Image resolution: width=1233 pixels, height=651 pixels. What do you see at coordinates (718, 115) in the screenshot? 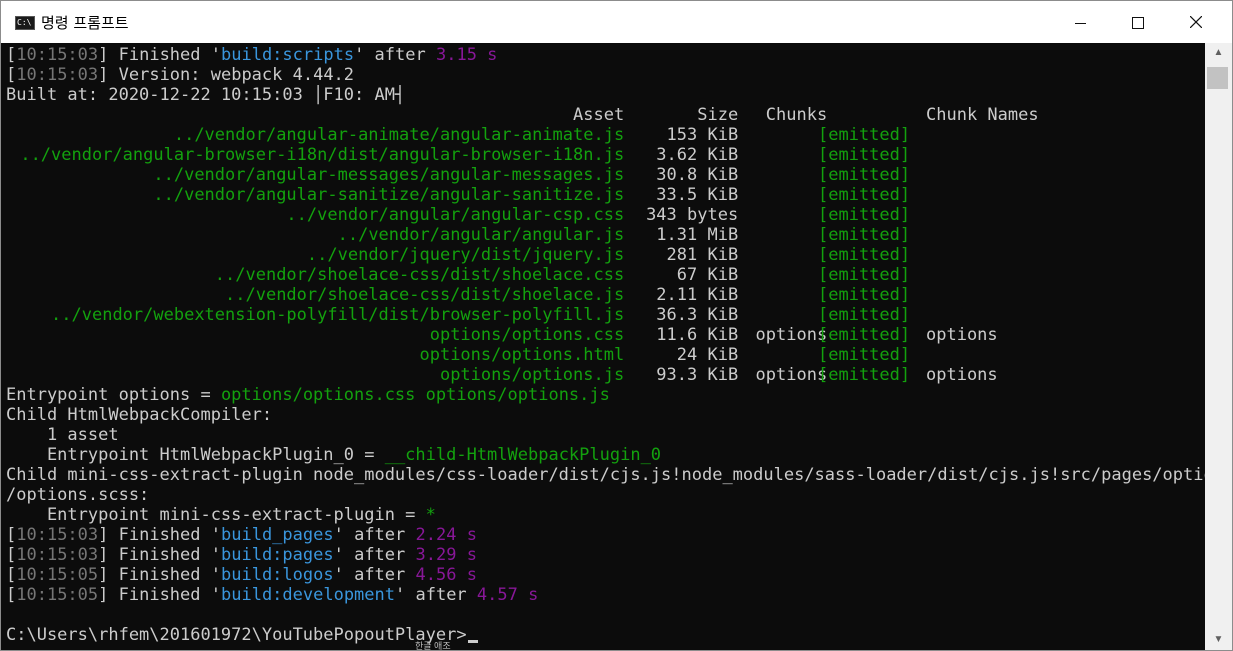
I see `header-size: Size` at bounding box center [718, 115].